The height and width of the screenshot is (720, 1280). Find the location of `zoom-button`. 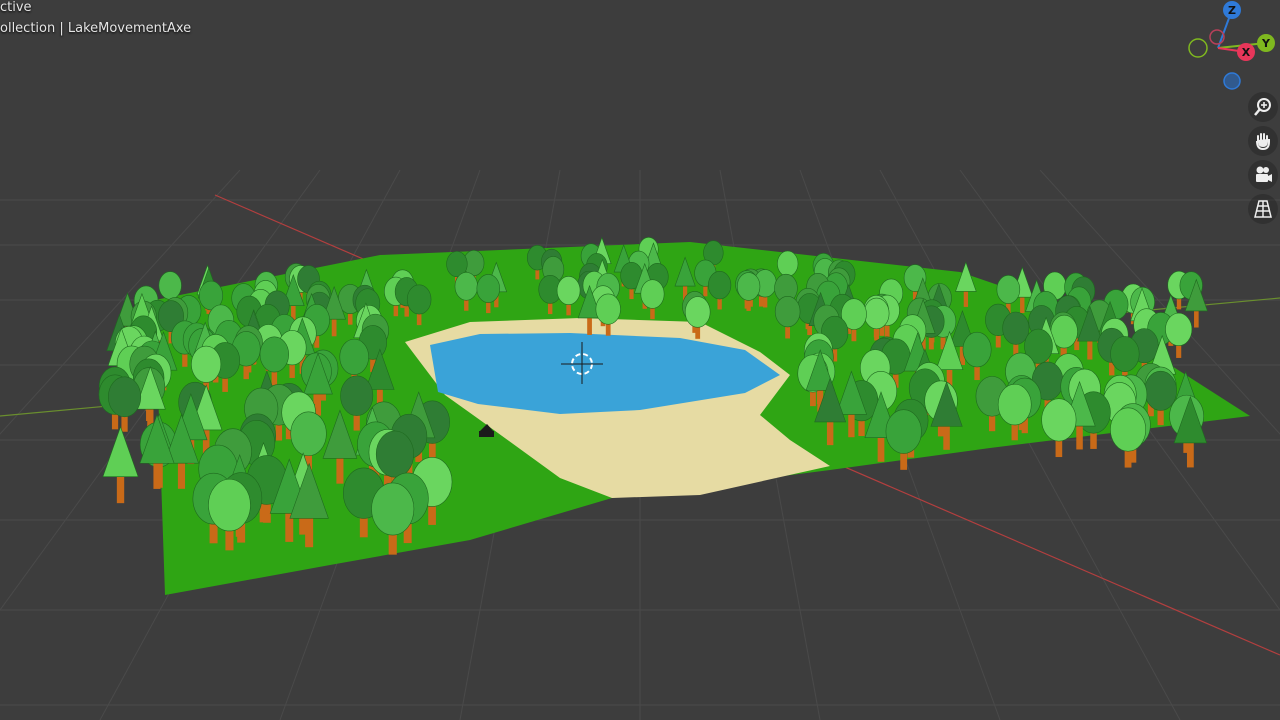

zoom-button is located at coordinates (1263, 107).